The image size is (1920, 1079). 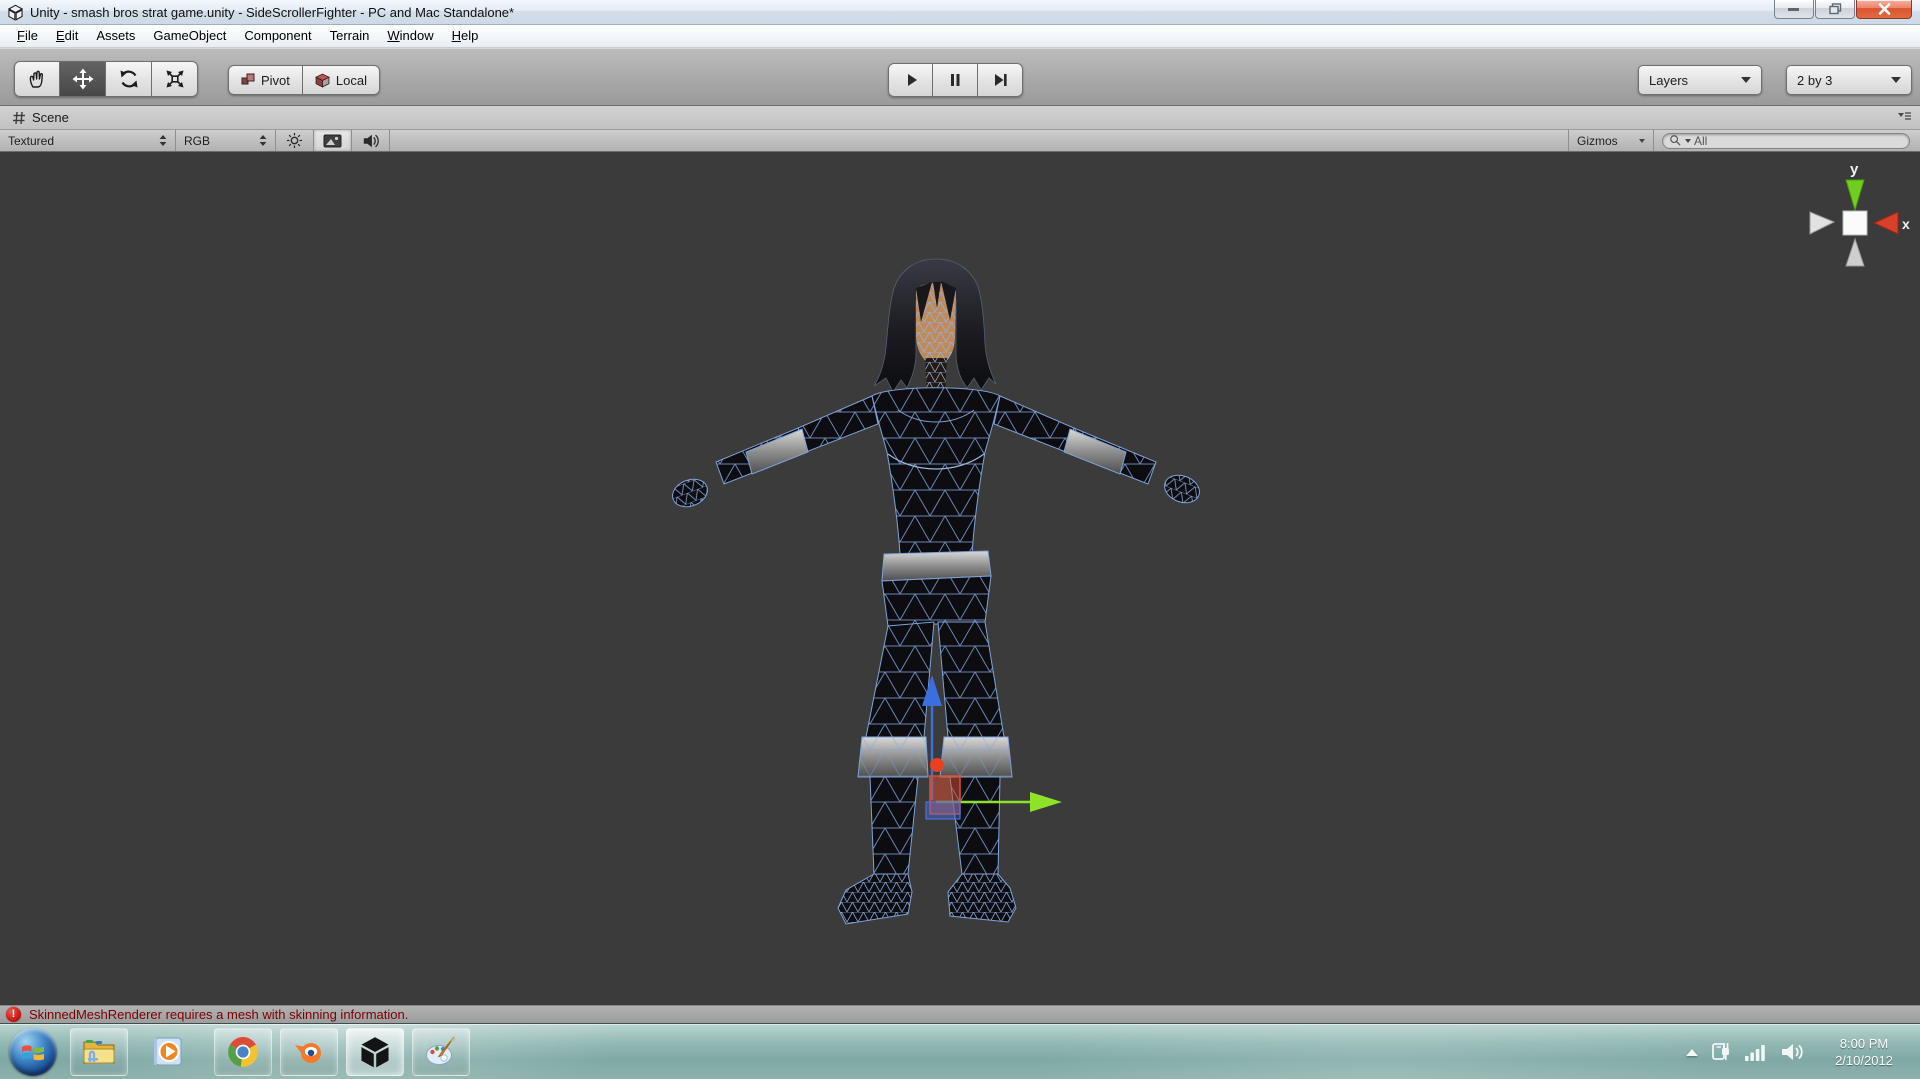 What do you see at coordinates (1669, 80) in the screenshot?
I see `layers-label: Layers` at bounding box center [1669, 80].